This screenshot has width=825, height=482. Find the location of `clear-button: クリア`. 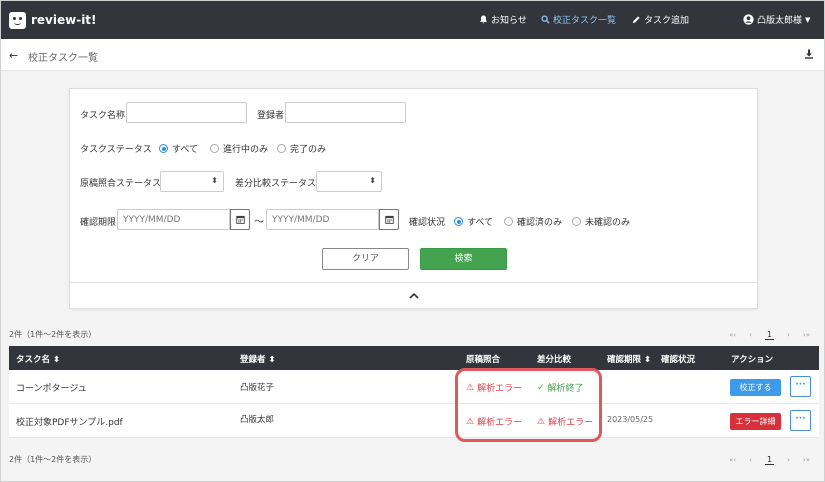

clear-button: クリア is located at coordinates (365, 259).